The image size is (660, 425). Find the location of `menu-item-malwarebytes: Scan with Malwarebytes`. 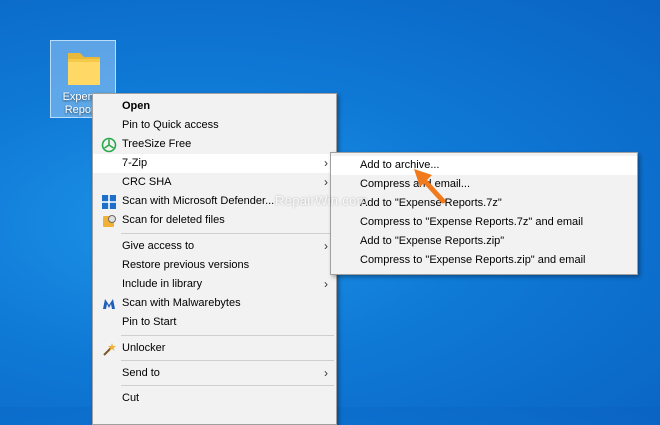

menu-item-malwarebytes: Scan with Malwarebytes is located at coordinates (214, 303).